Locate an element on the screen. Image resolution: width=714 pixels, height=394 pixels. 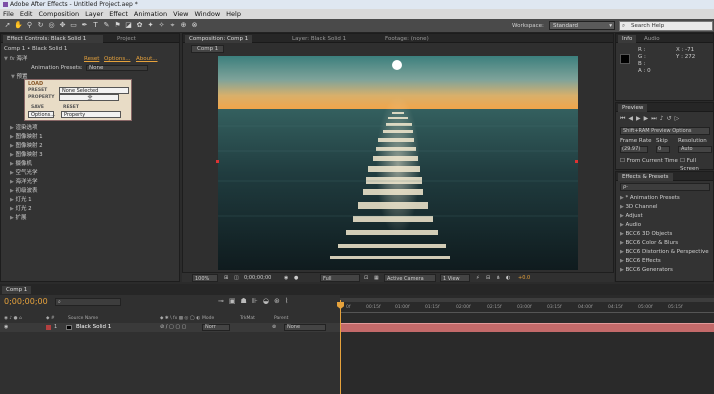
tab-info: Info is located at coordinates (627, 39).